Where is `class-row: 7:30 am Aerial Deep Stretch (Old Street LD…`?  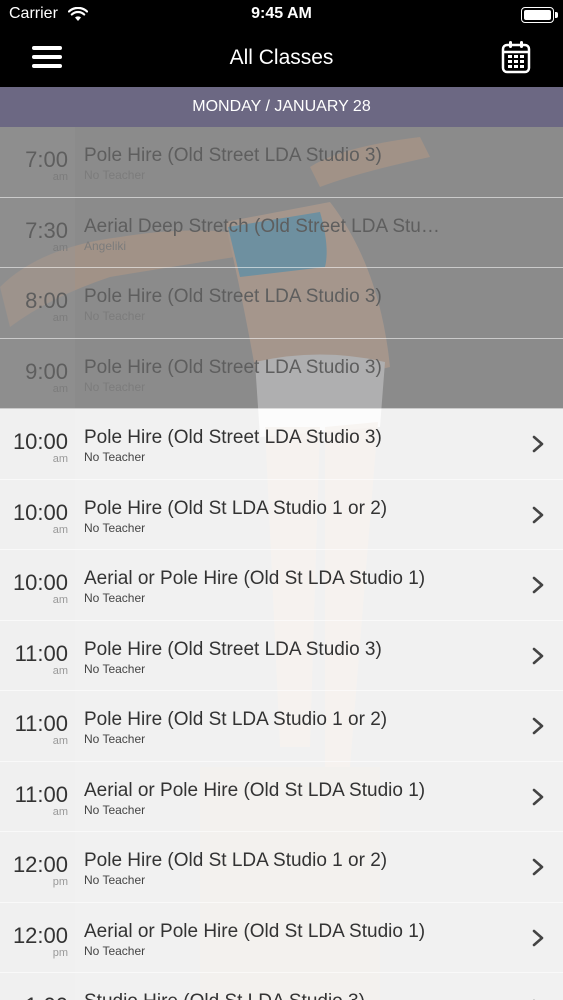
class-row: 7:30 am Aerial Deep Stretch (Old Street LD… is located at coordinates (281, 232).